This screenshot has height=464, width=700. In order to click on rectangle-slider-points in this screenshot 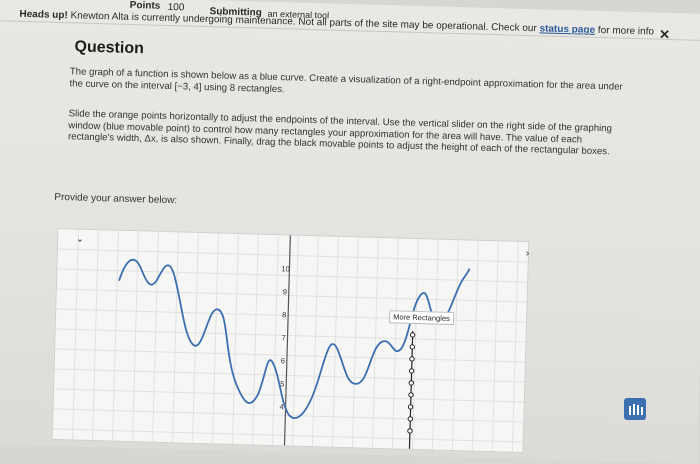, I will do `click(411, 383)`.